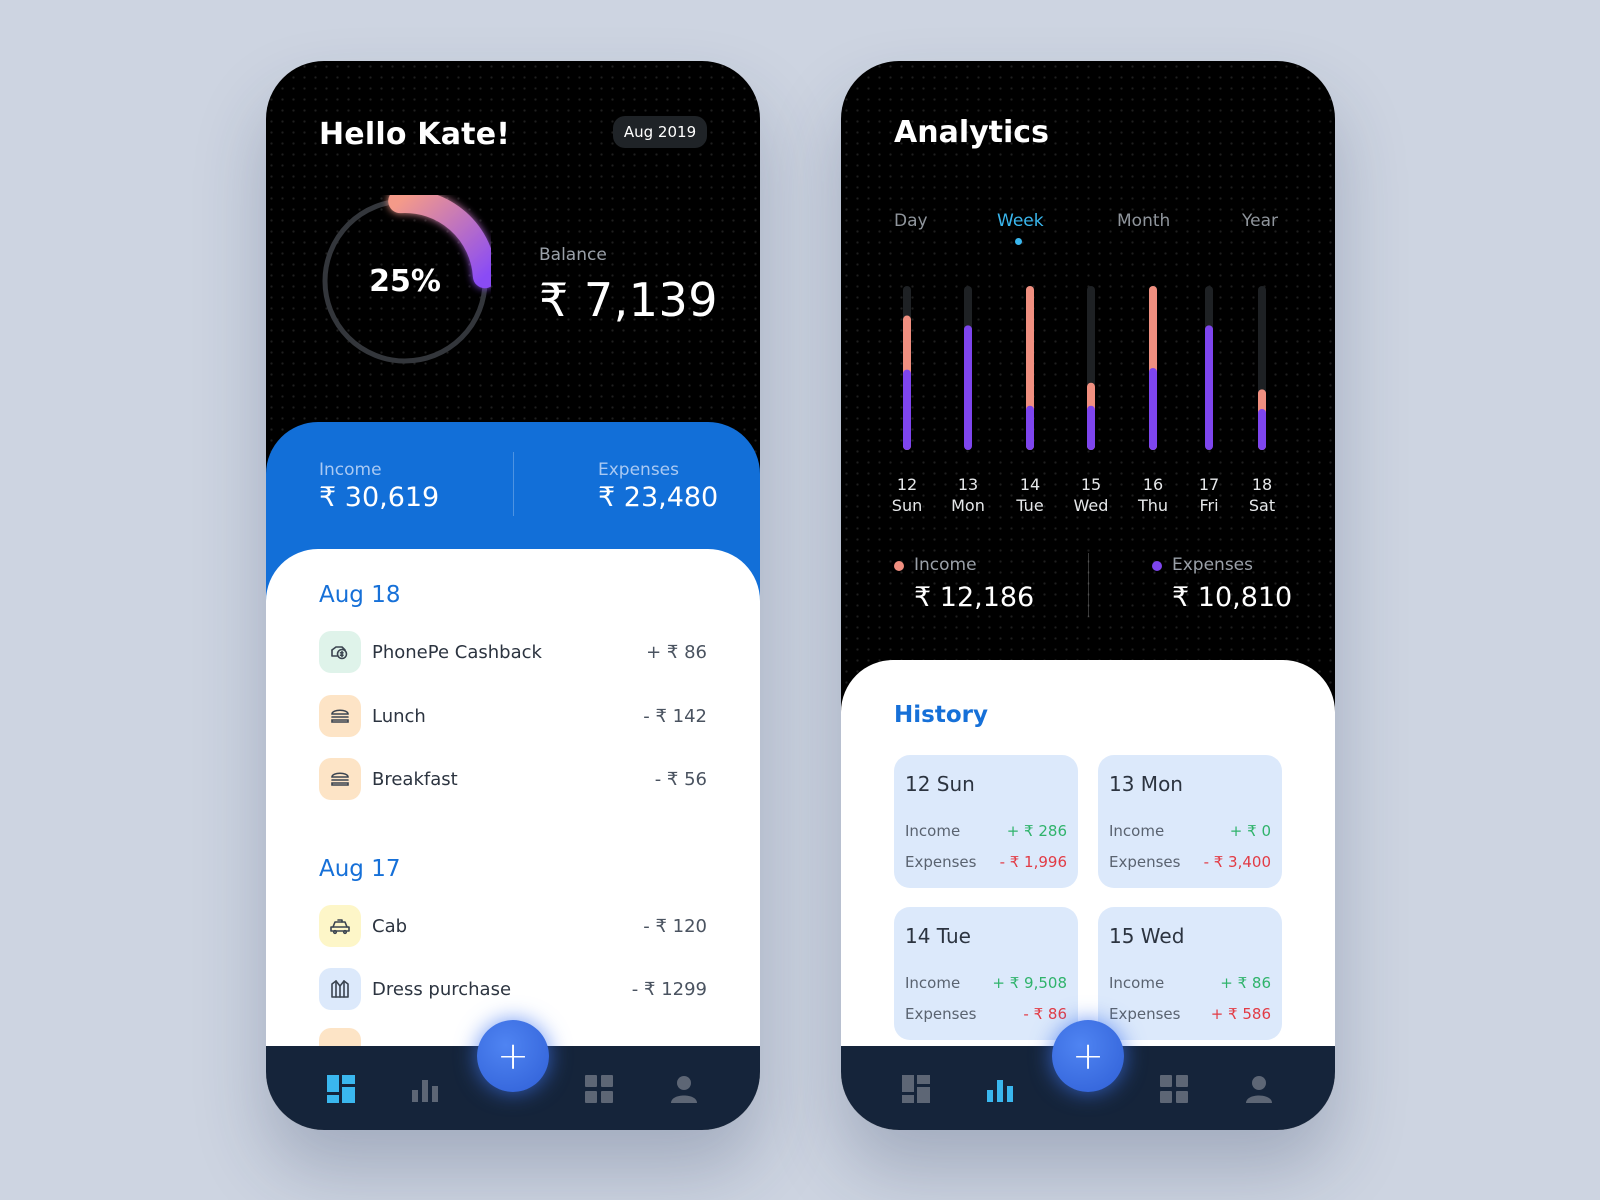 This screenshot has height=1200, width=1600. What do you see at coordinates (660, 132) in the screenshot?
I see `month-selector: Aug 2019` at bounding box center [660, 132].